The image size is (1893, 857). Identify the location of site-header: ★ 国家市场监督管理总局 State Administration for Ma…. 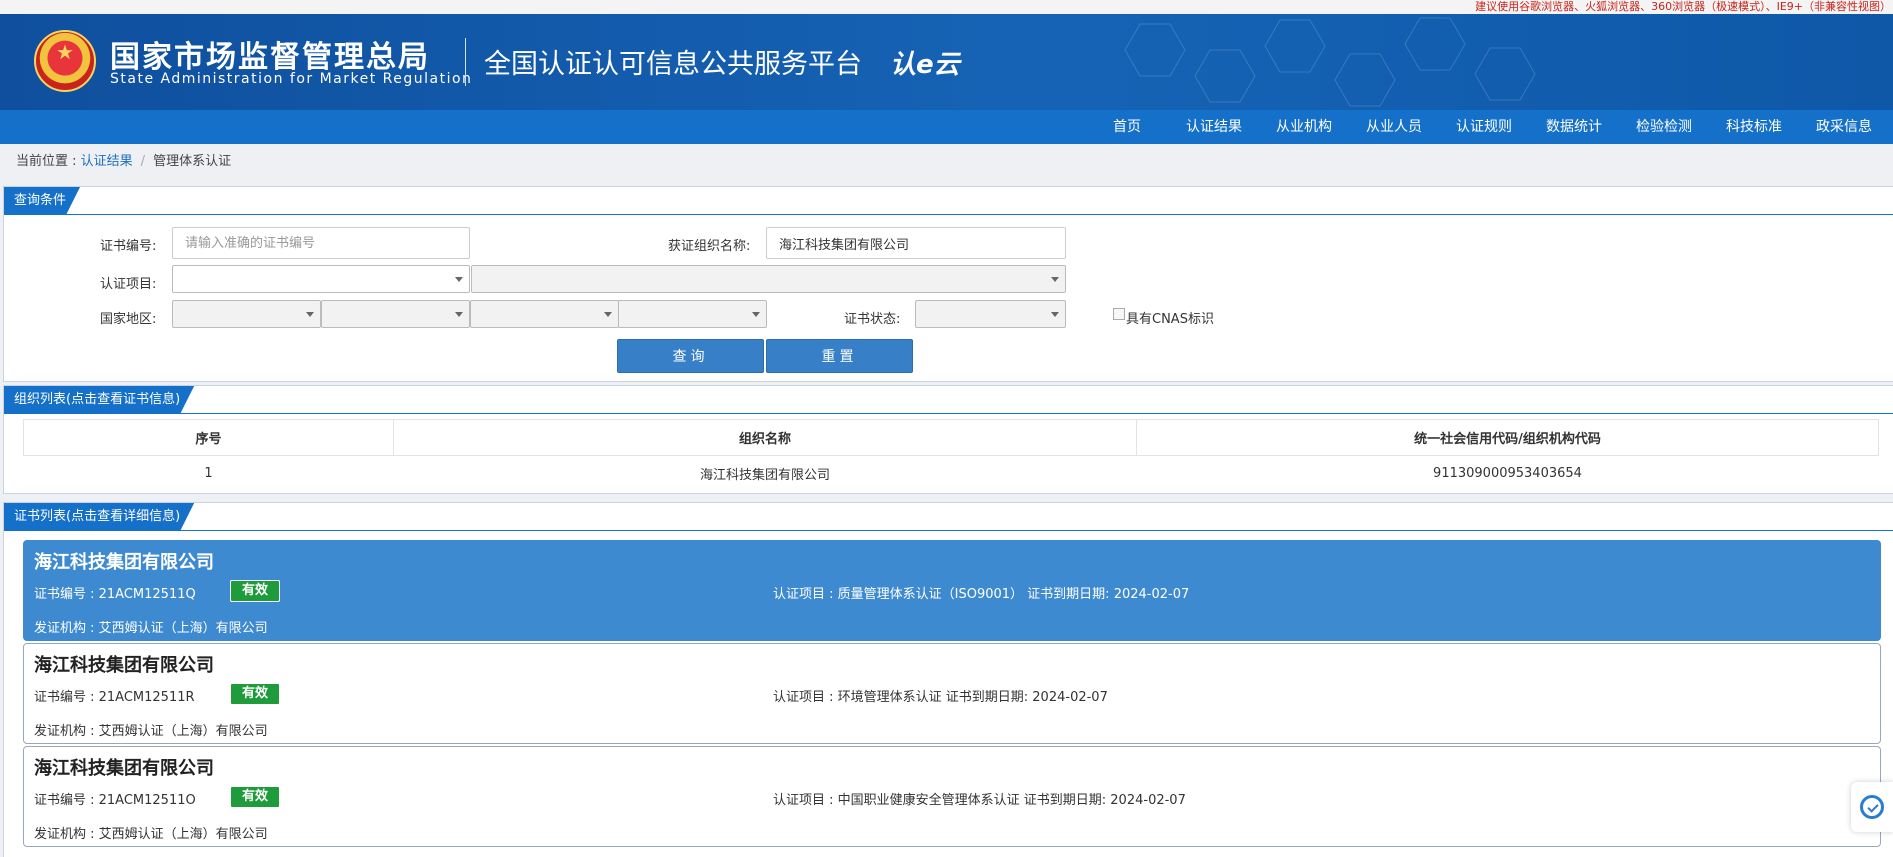
(946, 62).